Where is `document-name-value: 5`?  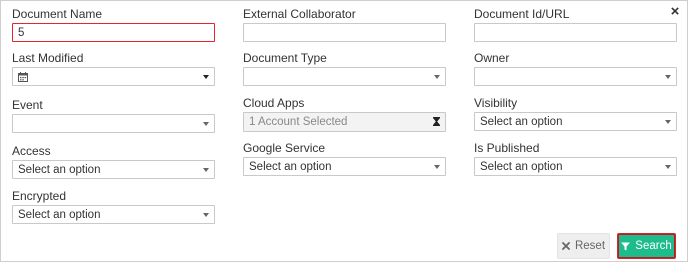 document-name-value: 5 is located at coordinates (21, 32).